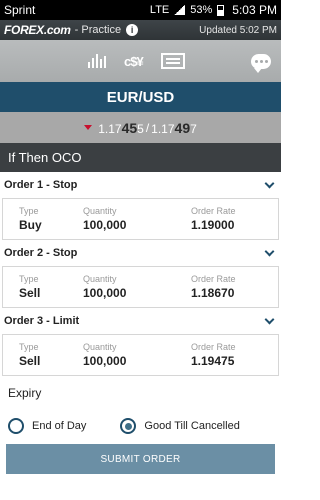 This screenshot has width=320, height=500. What do you see at coordinates (238, 30) in the screenshot?
I see `updated-time: Updated 5:02 PM` at bounding box center [238, 30].